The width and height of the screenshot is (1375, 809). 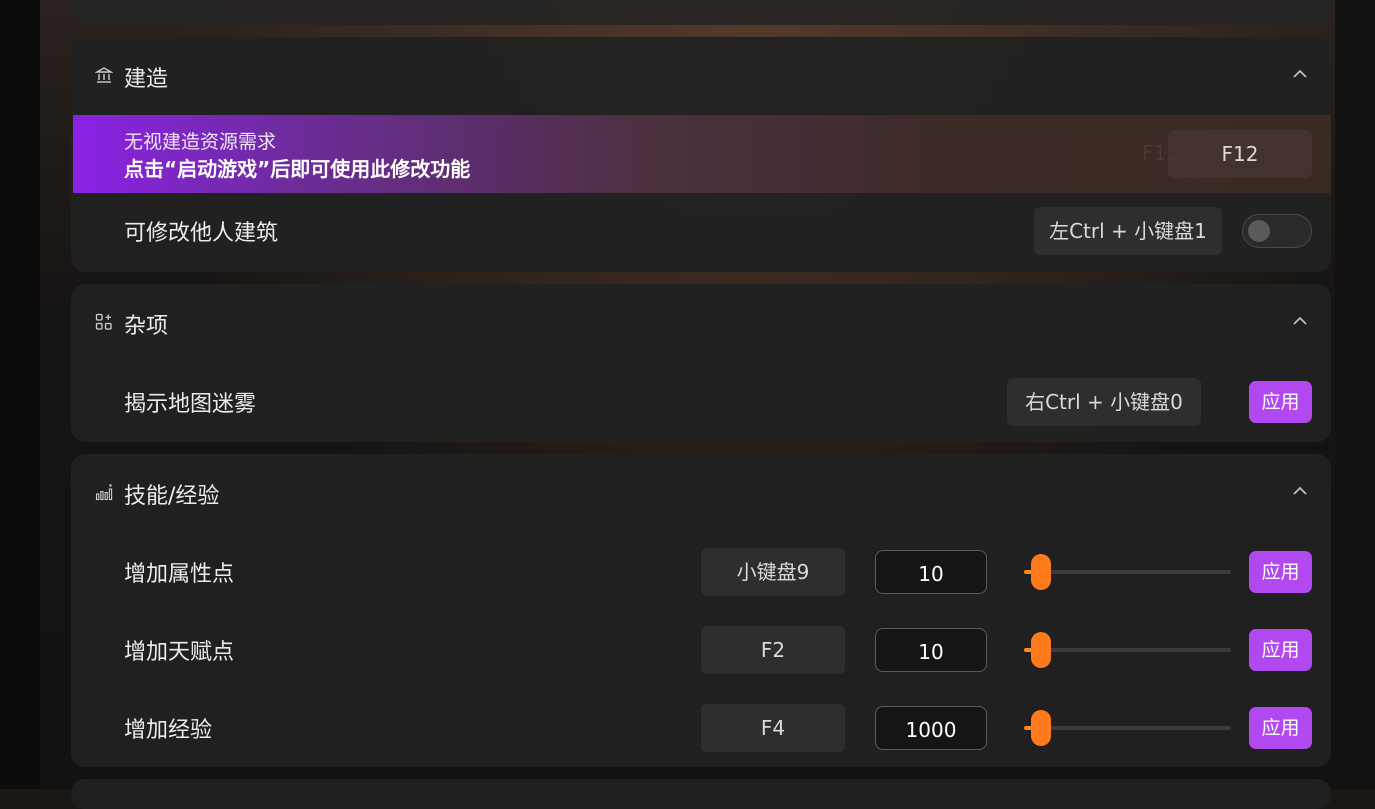 I want to click on hotkey-chip: F12, so click(x=1240, y=154).